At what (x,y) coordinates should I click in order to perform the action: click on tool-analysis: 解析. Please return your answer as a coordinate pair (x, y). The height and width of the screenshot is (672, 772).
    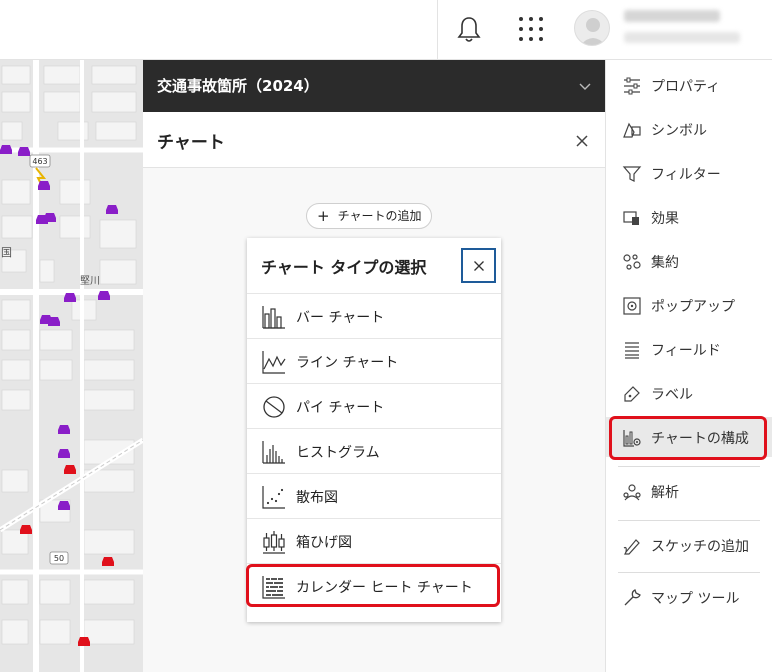
    Looking at the image, I should click on (689, 491).